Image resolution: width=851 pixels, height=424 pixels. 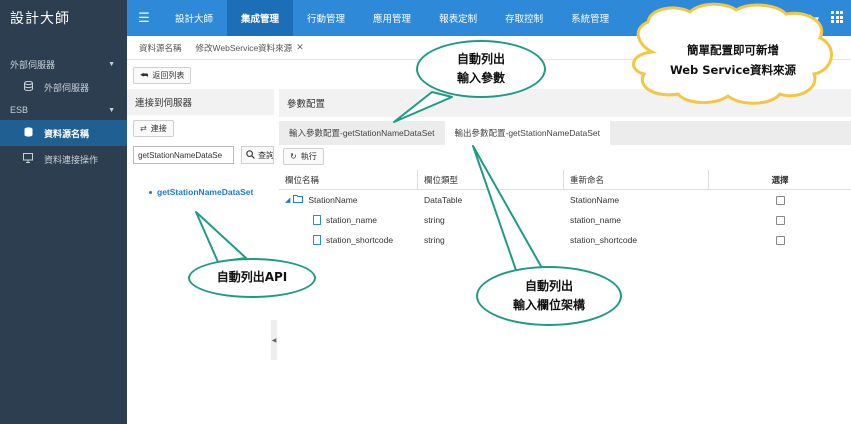 I want to click on callout-line: 輸入參數, so click(x=480, y=78).